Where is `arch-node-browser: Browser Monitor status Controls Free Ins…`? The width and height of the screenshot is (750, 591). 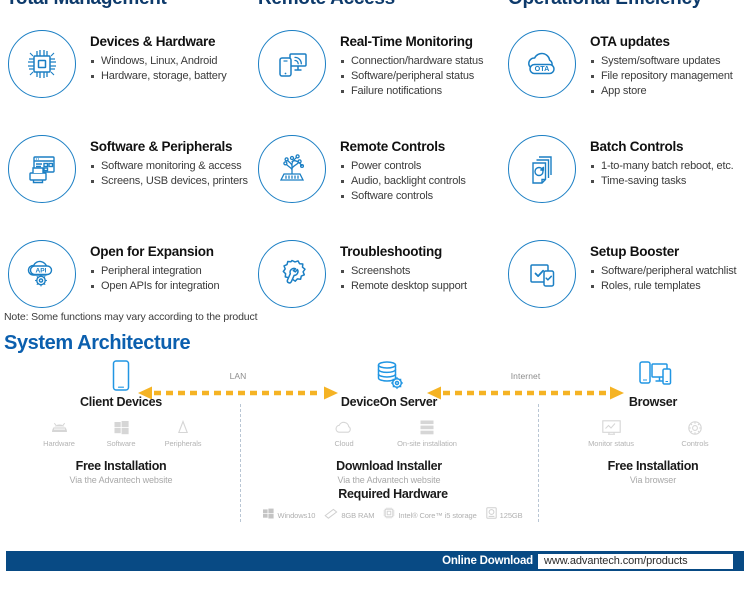
arch-node-browser: Browser Monitor status Controls Free Ins… is located at coordinates (653, 421).